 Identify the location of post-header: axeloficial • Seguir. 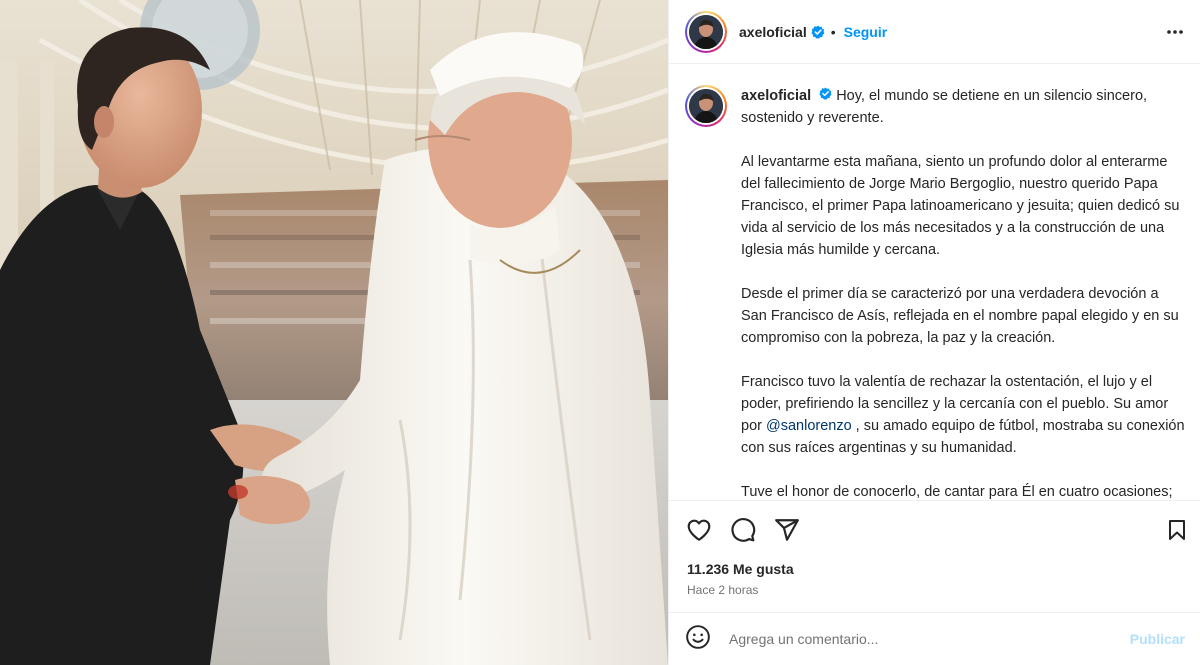
(934, 32).